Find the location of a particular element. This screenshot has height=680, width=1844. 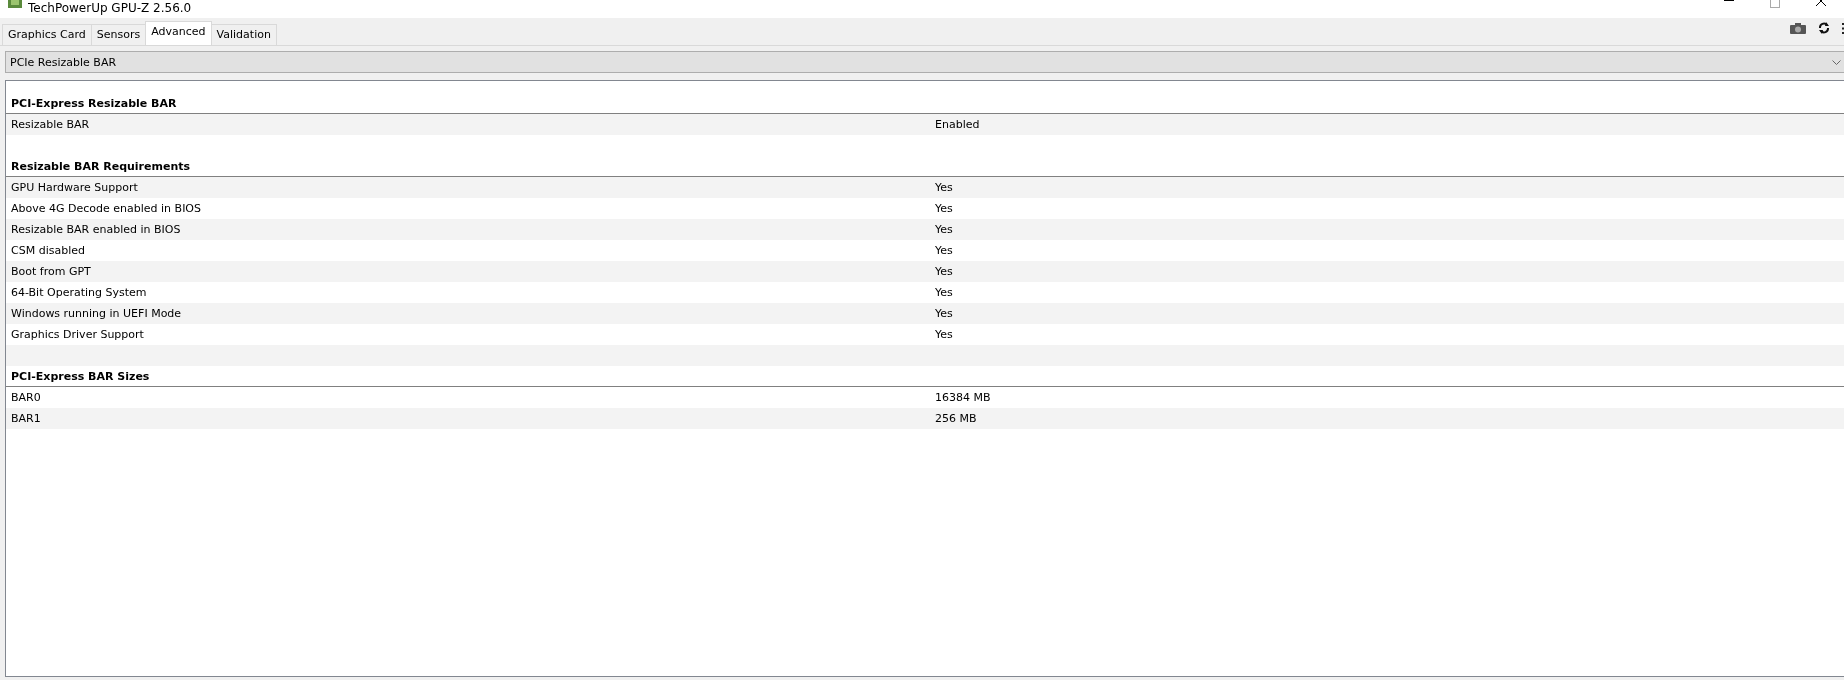

refresh-icon is located at coordinates (1824, 28).